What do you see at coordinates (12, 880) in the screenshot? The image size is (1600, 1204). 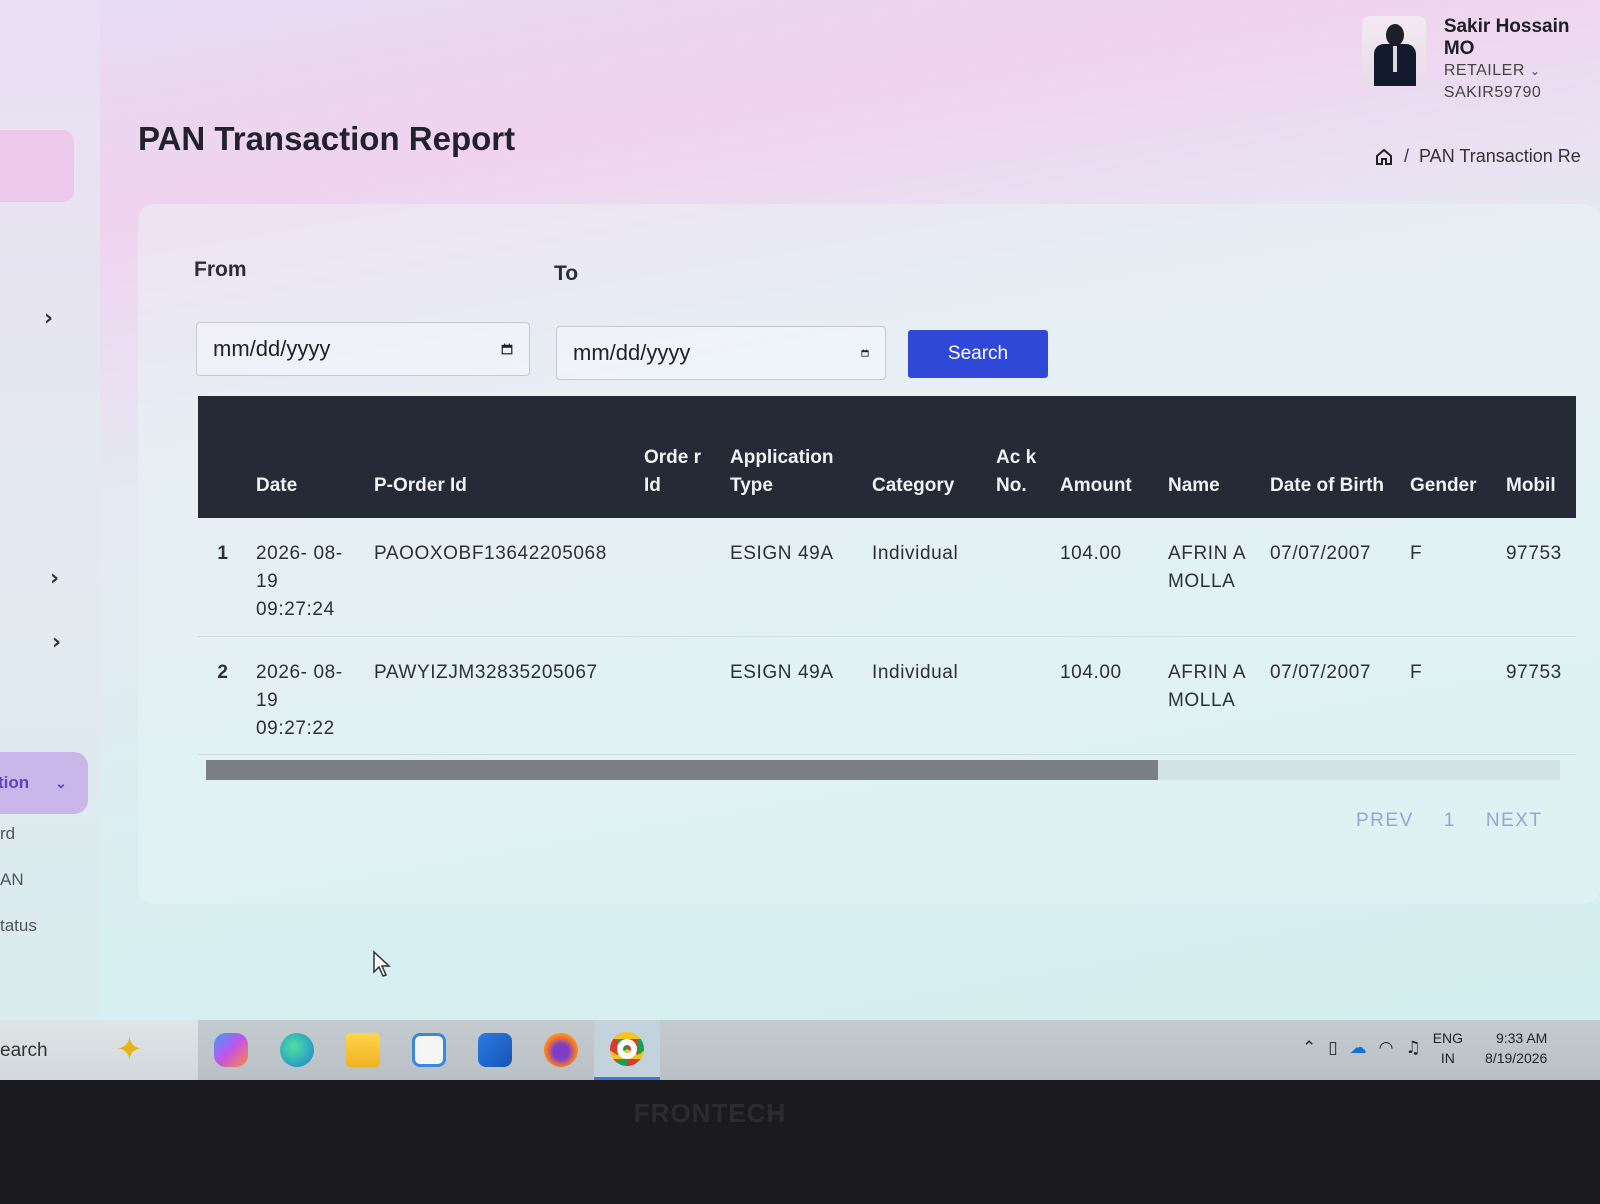 I see `sidebar-item: AN` at bounding box center [12, 880].